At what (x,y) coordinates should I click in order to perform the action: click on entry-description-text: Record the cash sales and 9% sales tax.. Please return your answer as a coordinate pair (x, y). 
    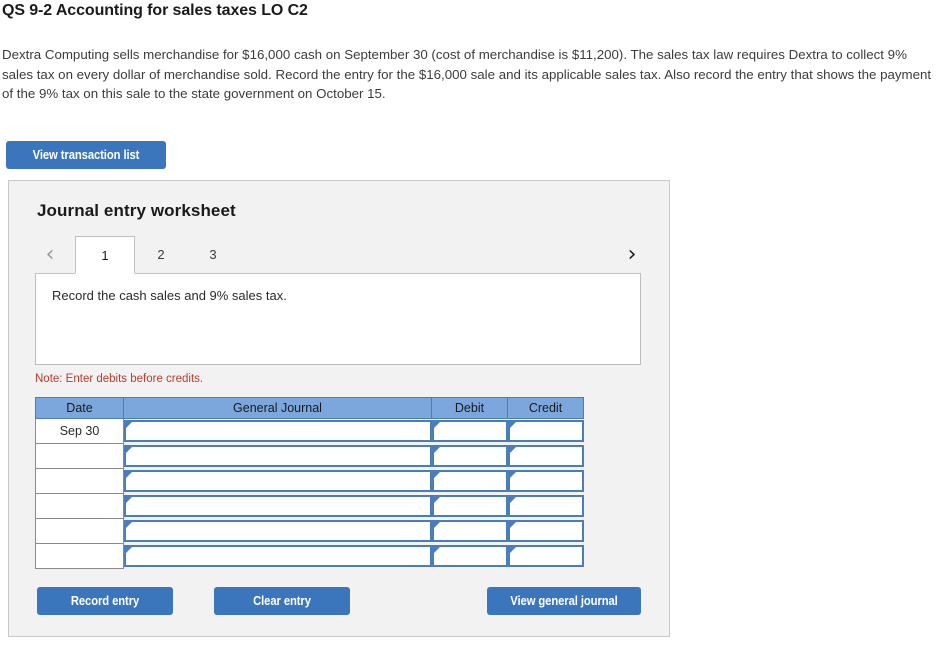
    Looking at the image, I should click on (169, 295).